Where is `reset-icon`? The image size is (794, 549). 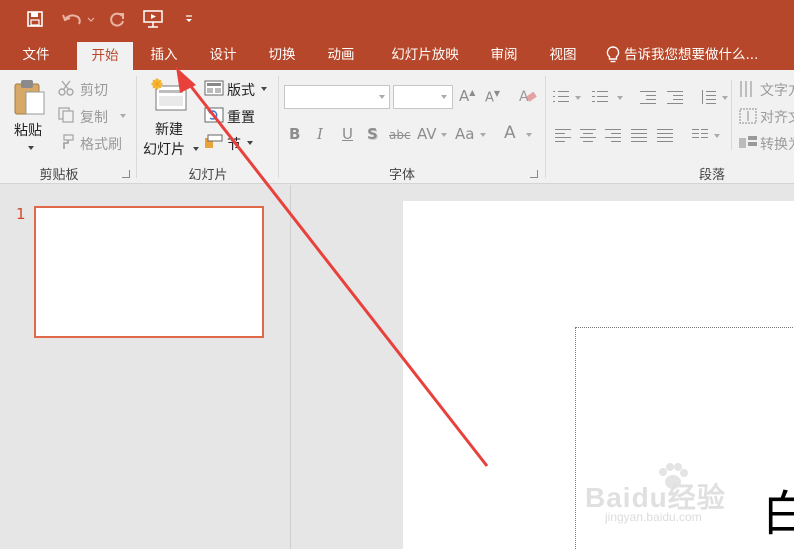 reset-icon is located at coordinates (214, 117).